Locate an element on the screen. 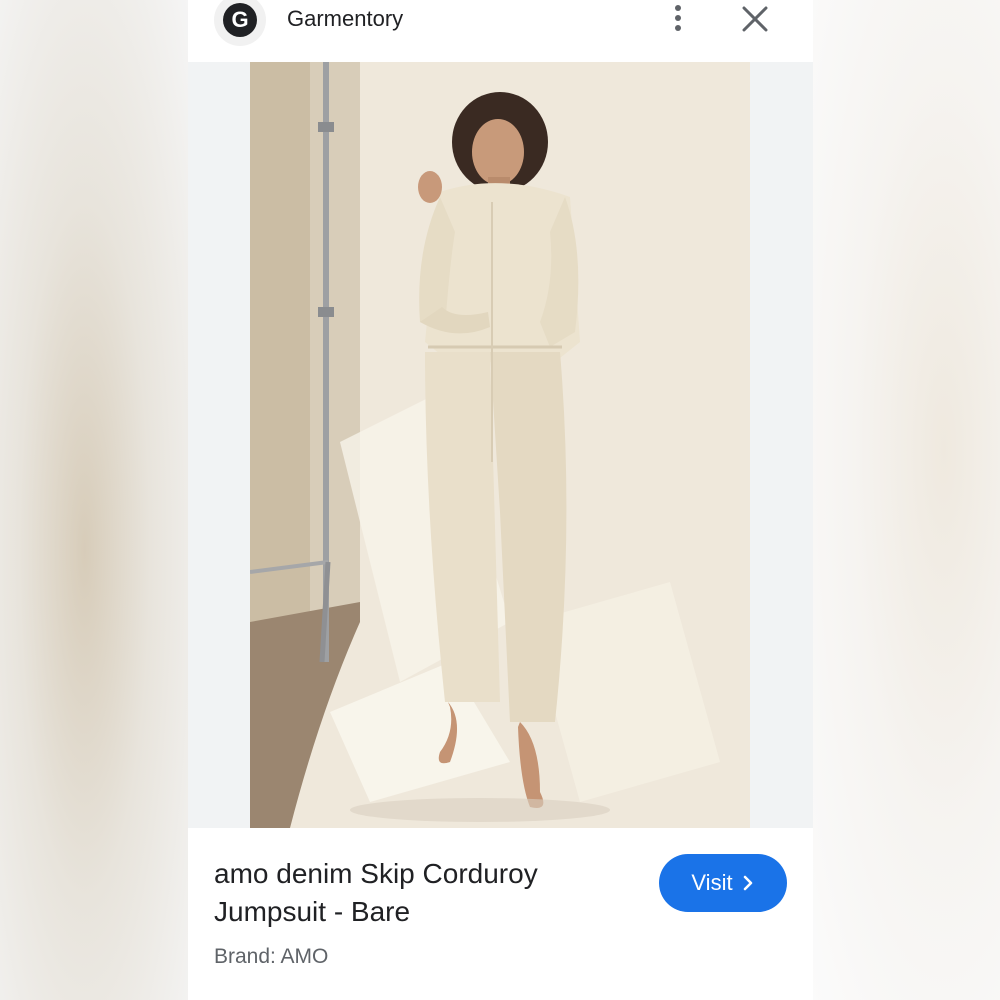 Image resolution: width=1000 pixels, height=1000 pixels. logo-letter: G is located at coordinates (240, 20).